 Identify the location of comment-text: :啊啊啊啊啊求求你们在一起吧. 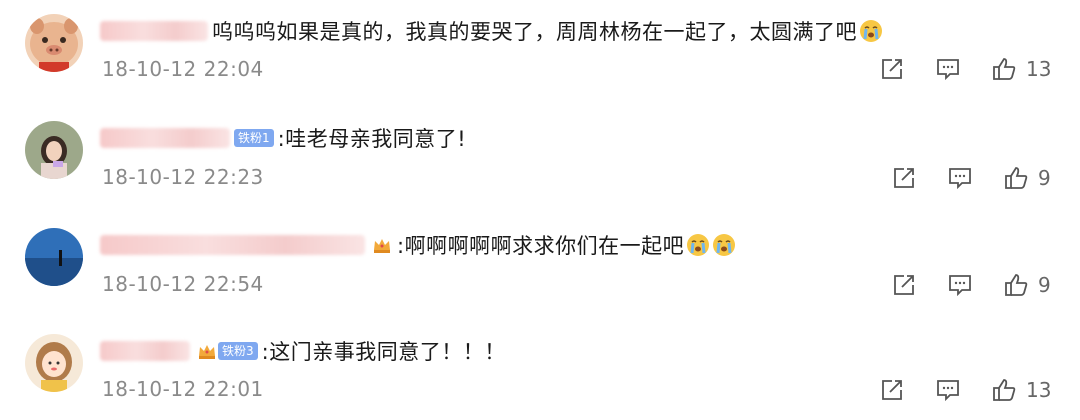
(541, 246).